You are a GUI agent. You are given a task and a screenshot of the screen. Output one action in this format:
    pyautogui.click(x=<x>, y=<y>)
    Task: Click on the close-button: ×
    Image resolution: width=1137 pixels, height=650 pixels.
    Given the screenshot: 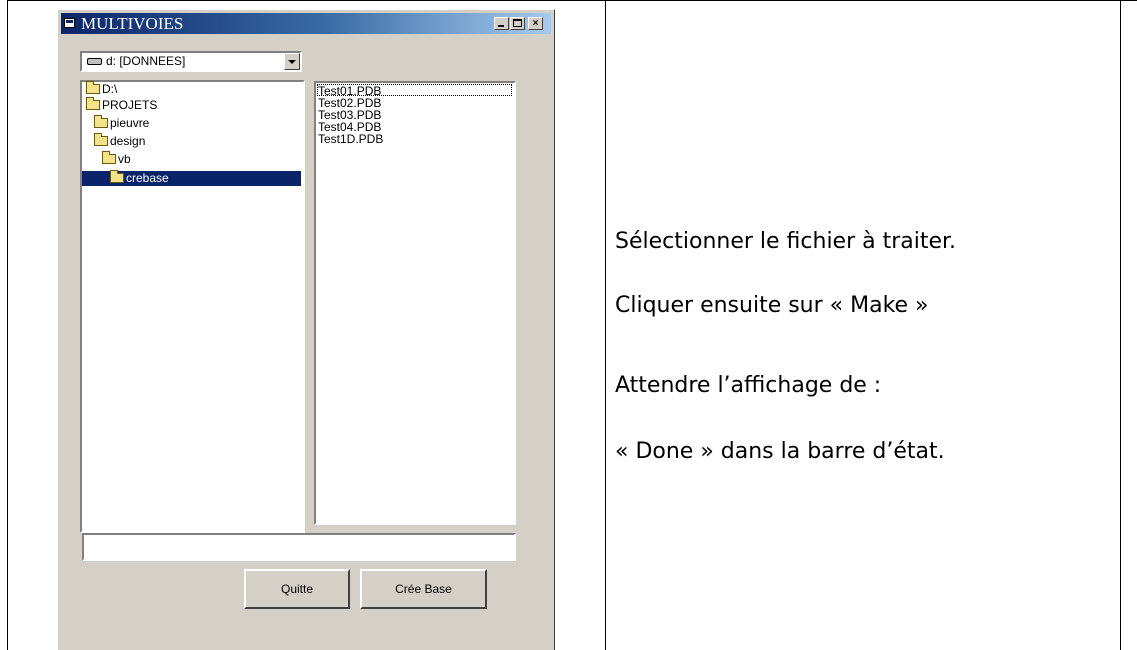 What is the action you would take?
    pyautogui.click(x=535, y=23)
    